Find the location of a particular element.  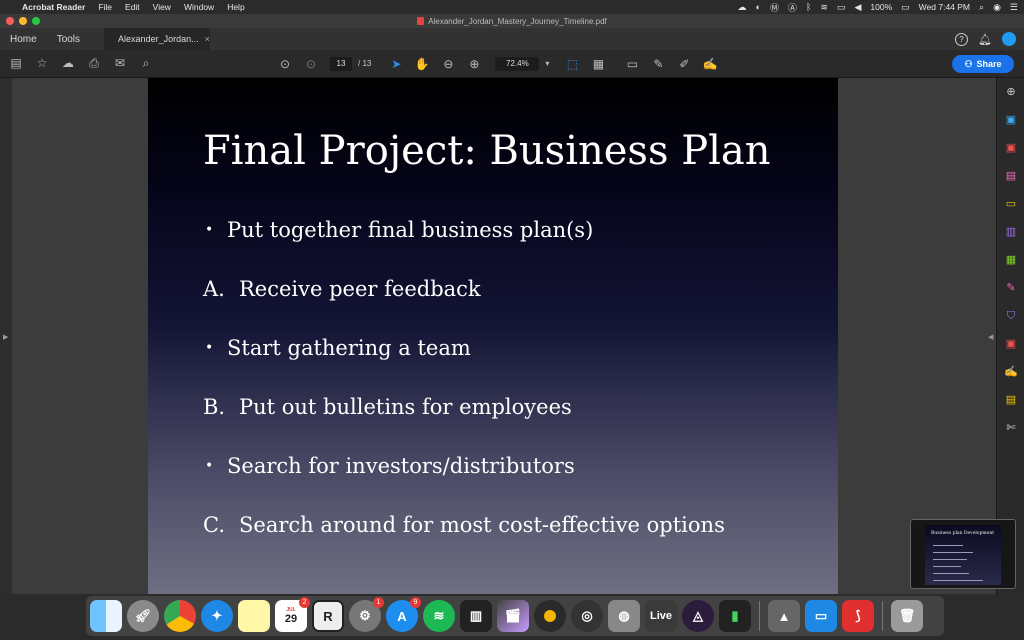

search-icon: ⌕ is located at coordinates (146, 63).